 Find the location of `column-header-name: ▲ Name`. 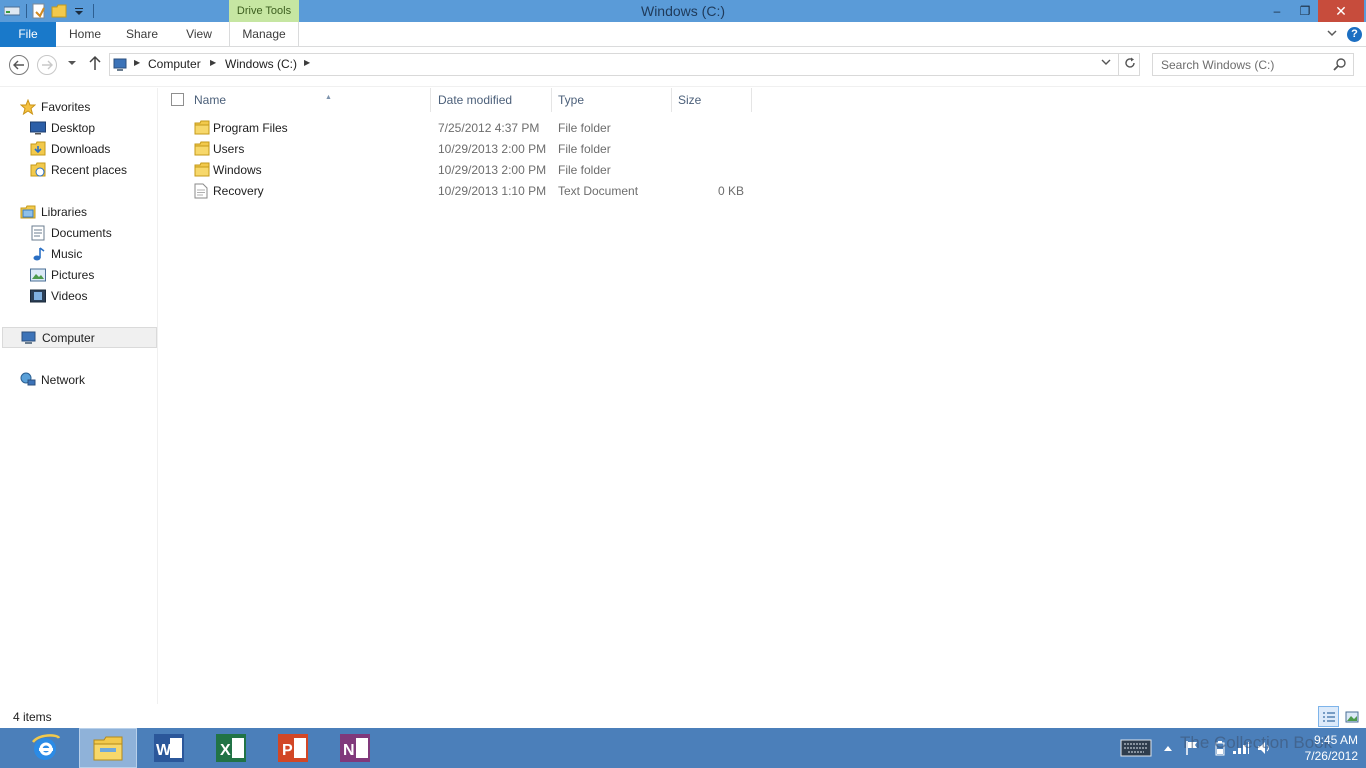

column-header-name: ▲ Name is located at coordinates (309, 100).